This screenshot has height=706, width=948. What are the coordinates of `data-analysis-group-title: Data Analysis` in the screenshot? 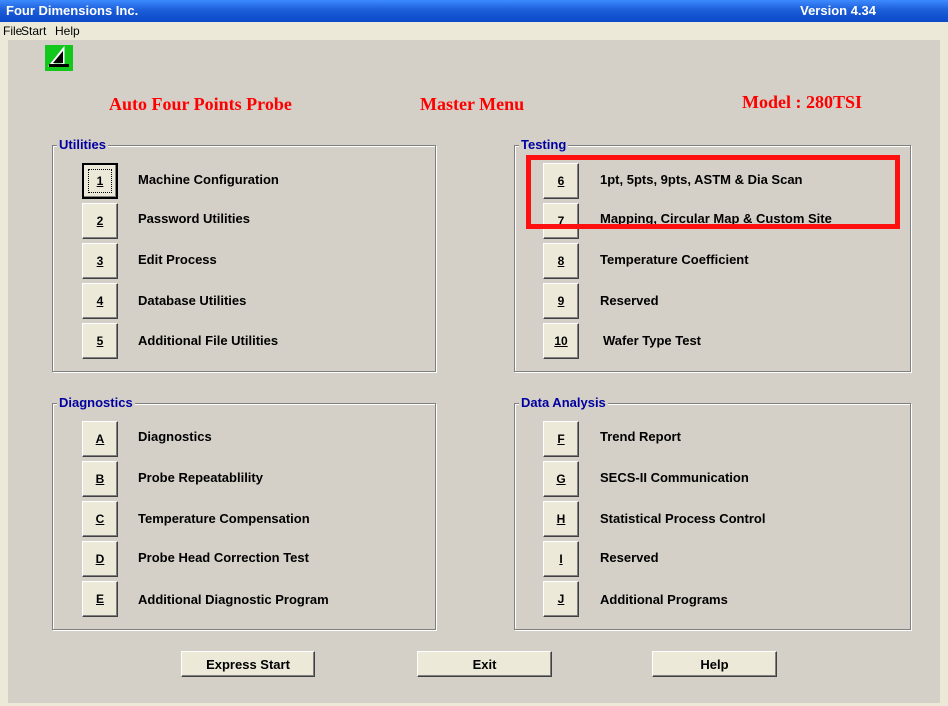 It's located at (563, 402).